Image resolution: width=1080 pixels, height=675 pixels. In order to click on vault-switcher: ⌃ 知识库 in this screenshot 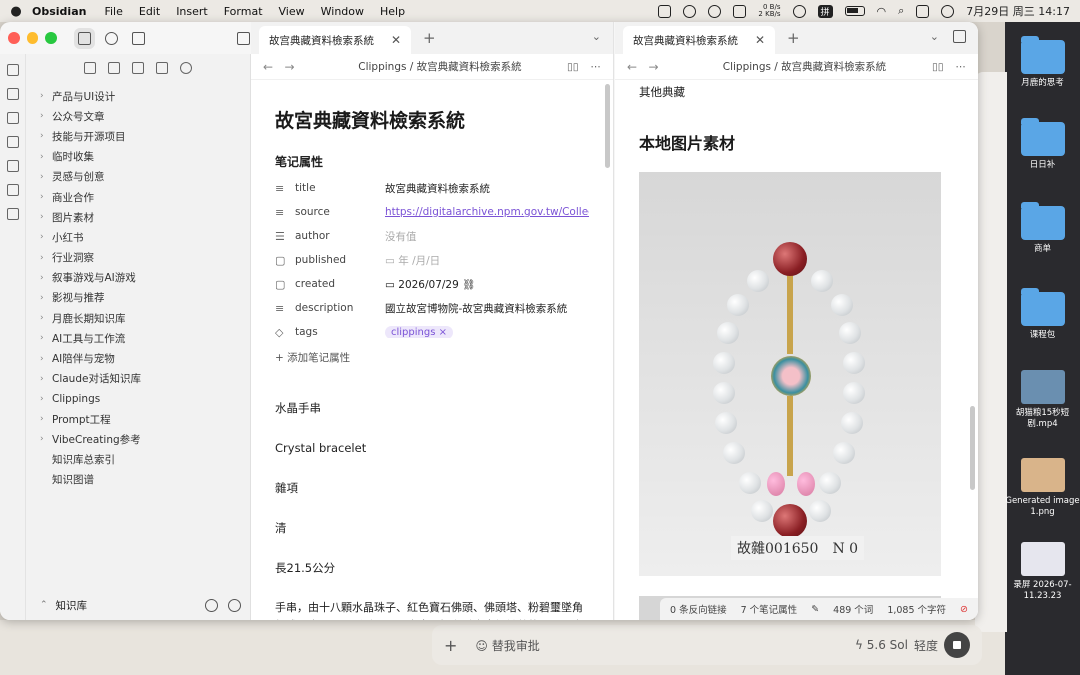, I will do `click(138, 605)`.